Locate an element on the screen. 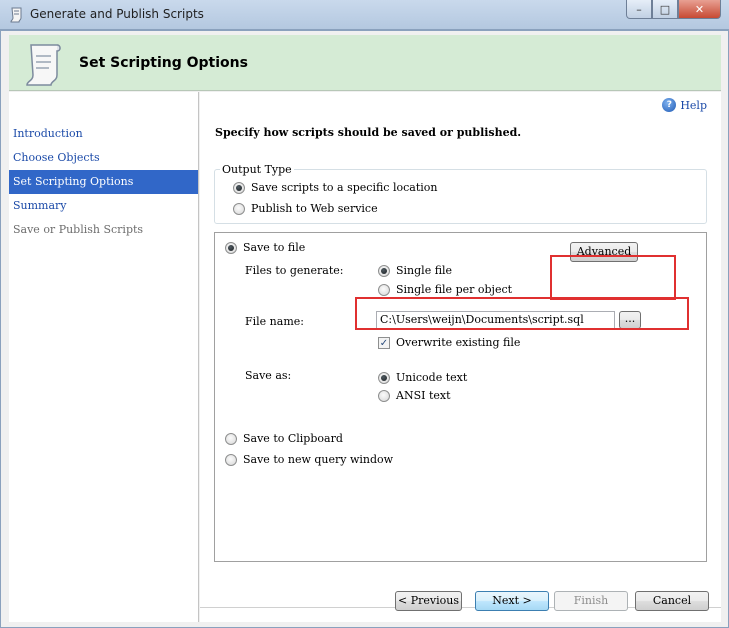  radio-ansi-text: ANSI text is located at coordinates (414, 395).